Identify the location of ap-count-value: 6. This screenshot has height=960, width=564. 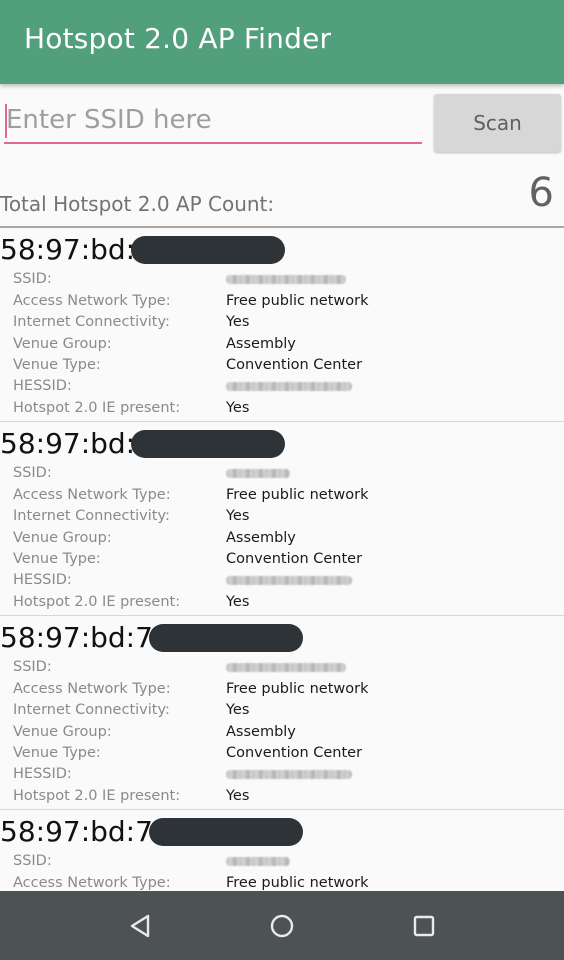
(541, 193).